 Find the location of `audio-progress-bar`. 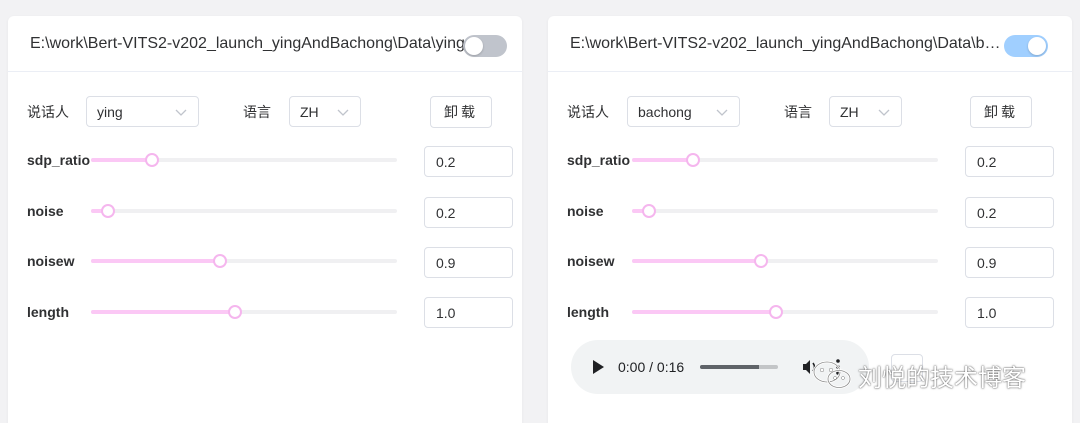

audio-progress-bar is located at coordinates (739, 367).